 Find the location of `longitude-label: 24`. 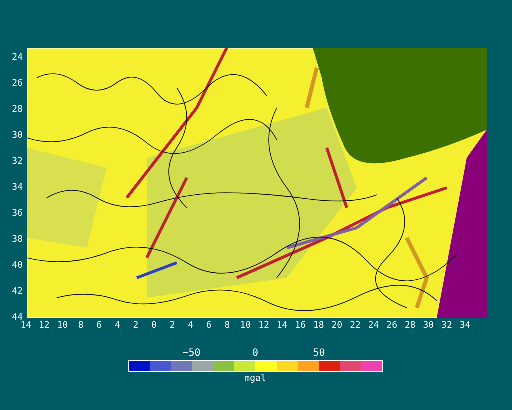

longitude-label: 24 is located at coordinates (373, 326).